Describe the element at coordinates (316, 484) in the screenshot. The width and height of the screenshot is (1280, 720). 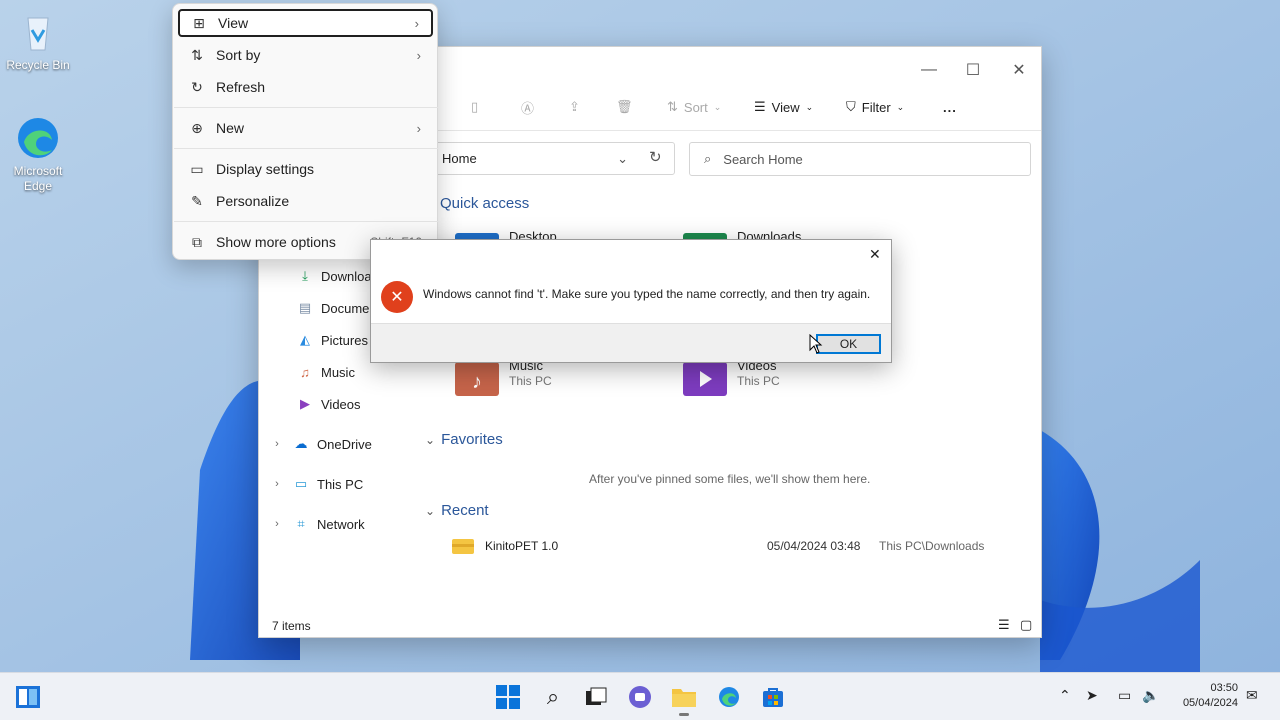
I see `nav-item-this-pc: › ▭ This PC` at that location.